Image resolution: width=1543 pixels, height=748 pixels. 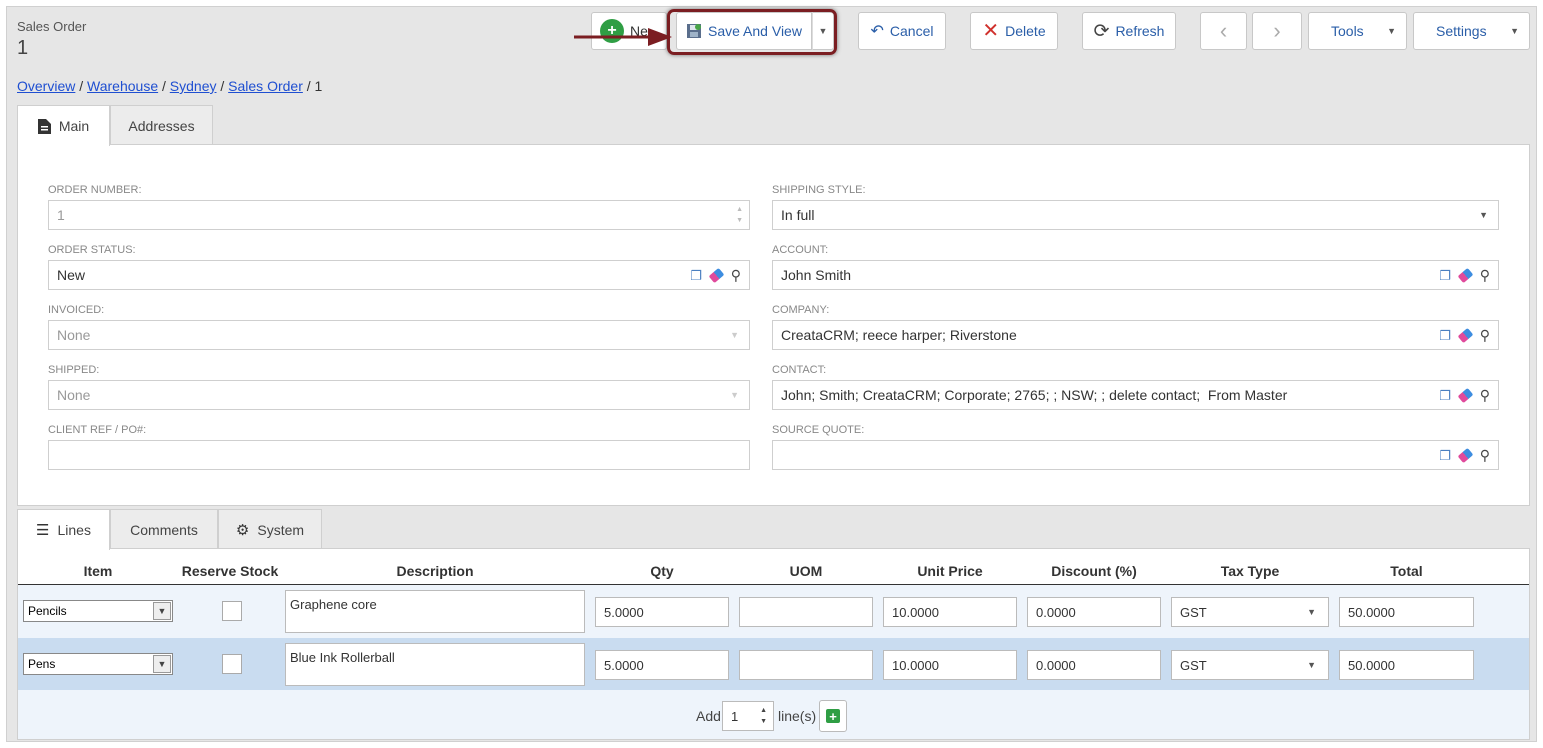 I want to click on breadcrumb-sales-order: Sales Order, so click(x=265, y=86).